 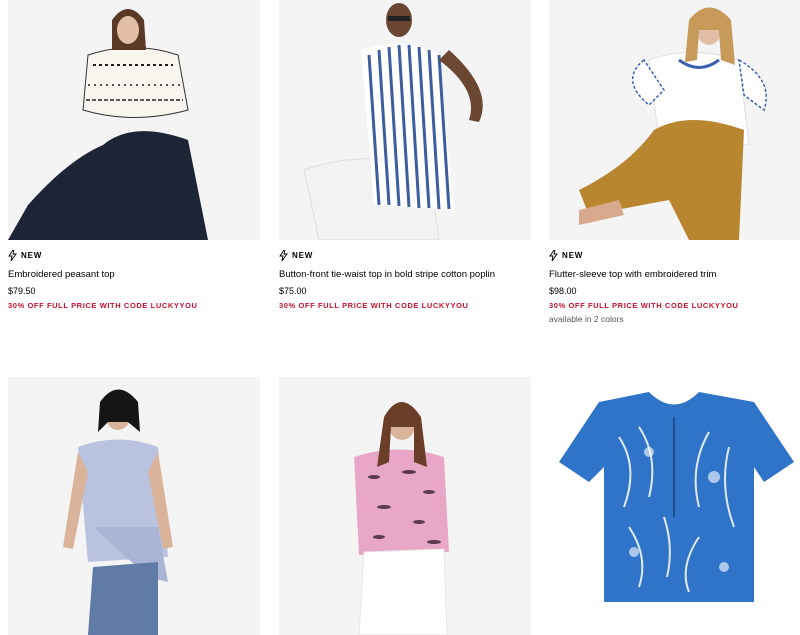 I want to click on product-price: $98.00, so click(x=563, y=291).